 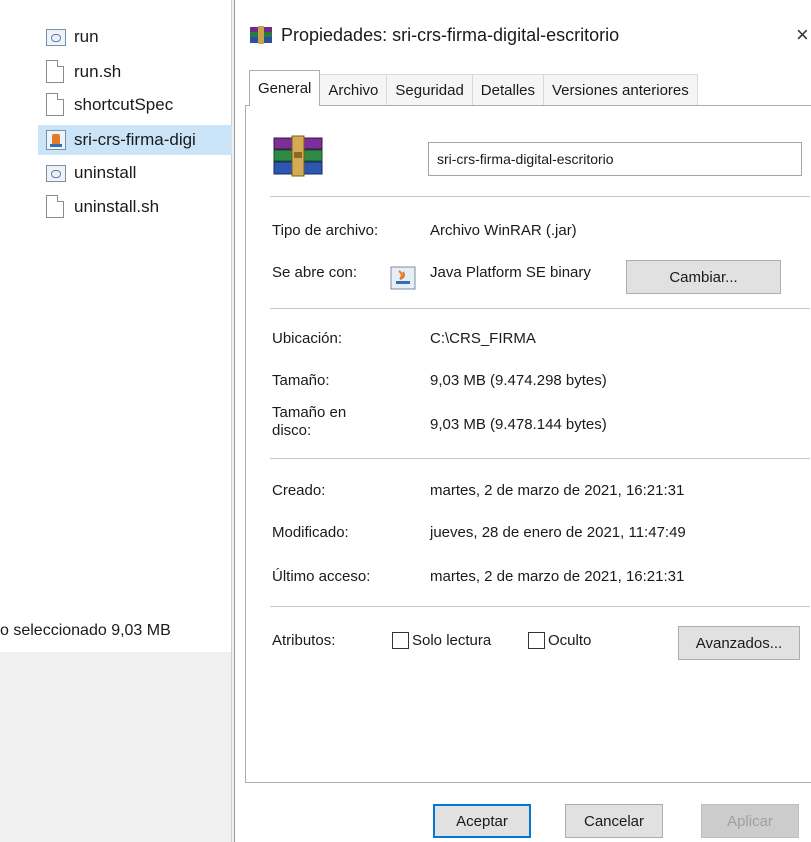 What do you see at coordinates (85, 630) in the screenshot?
I see `status-bar-text: o seleccionado 9,03 MB` at bounding box center [85, 630].